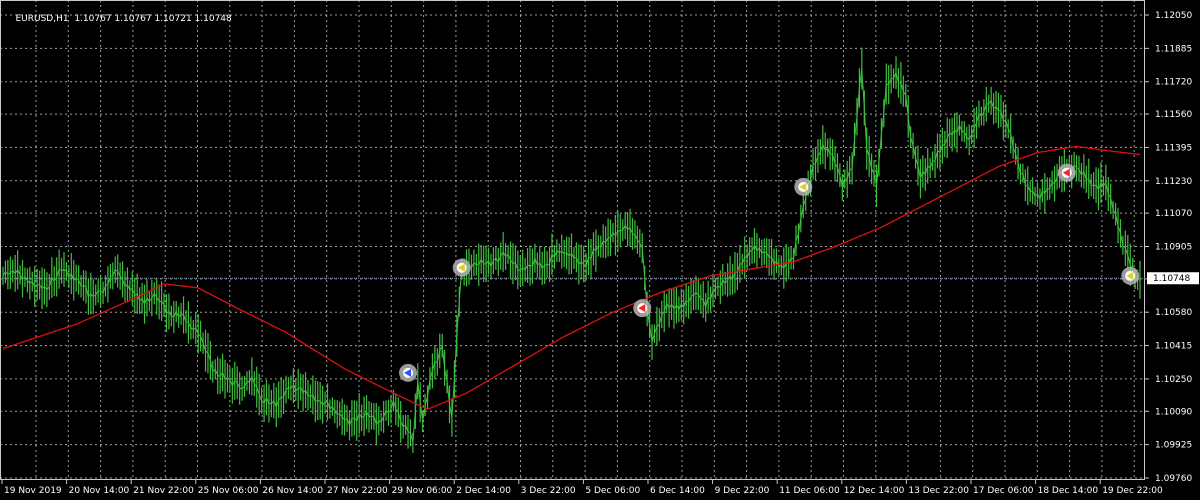  What do you see at coordinates (1173, 313) in the screenshot?
I see `y-tick-label: 1.10580` at bounding box center [1173, 313].